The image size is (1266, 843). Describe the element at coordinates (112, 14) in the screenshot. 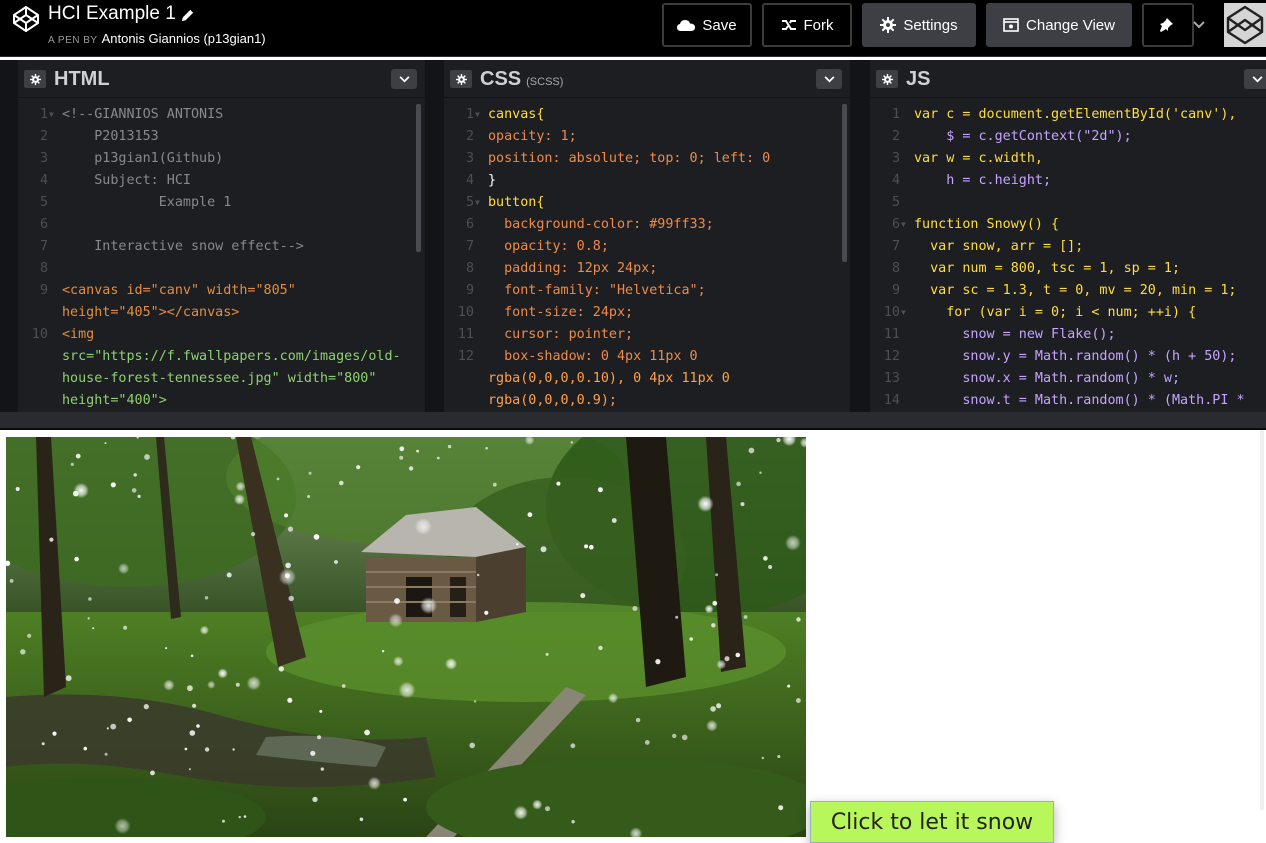

I see `pen-title: HCI Example 1` at that location.